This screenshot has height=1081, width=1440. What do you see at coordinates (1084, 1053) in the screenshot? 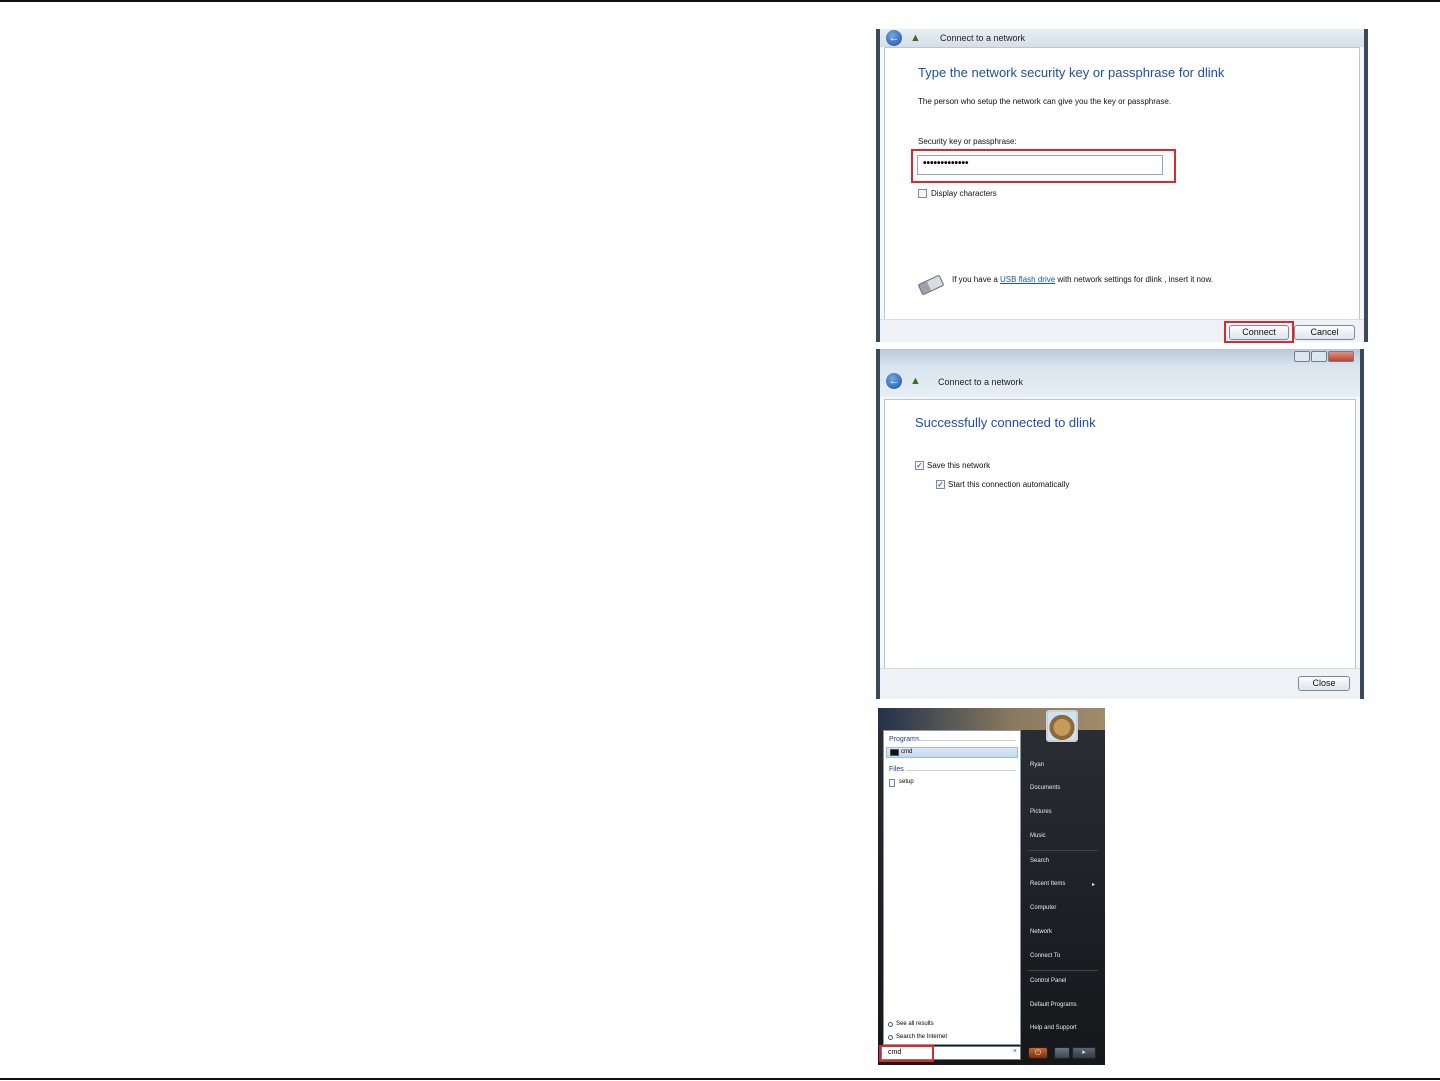
I see `shutdown-options-icon: ▸` at bounding box center [1084, 1053].